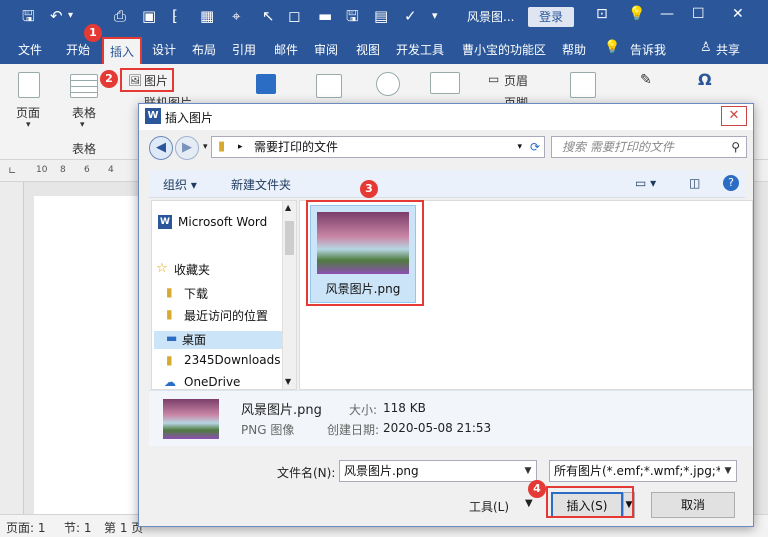  Describe the element at coordinates (535, 147) in the screenshot. I see `refresh-icon: ⟳` at that location.